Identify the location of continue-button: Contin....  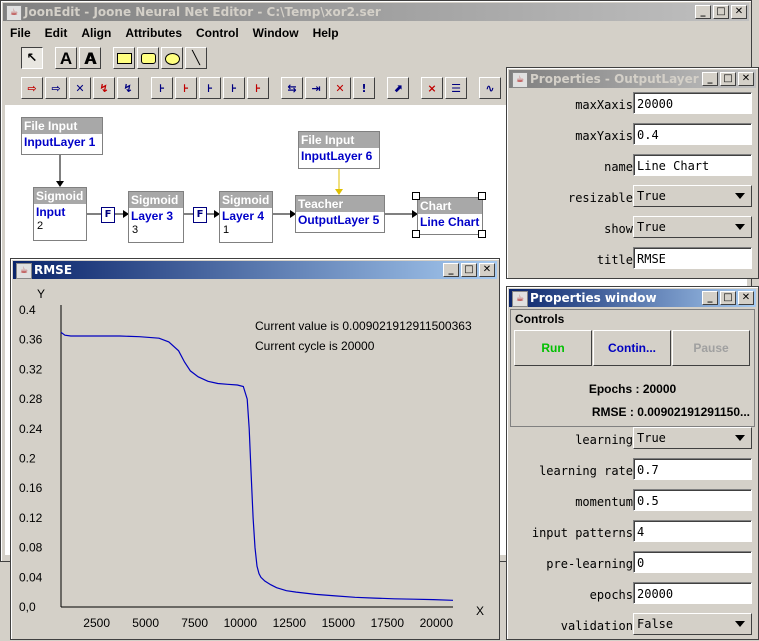
(632, 348).